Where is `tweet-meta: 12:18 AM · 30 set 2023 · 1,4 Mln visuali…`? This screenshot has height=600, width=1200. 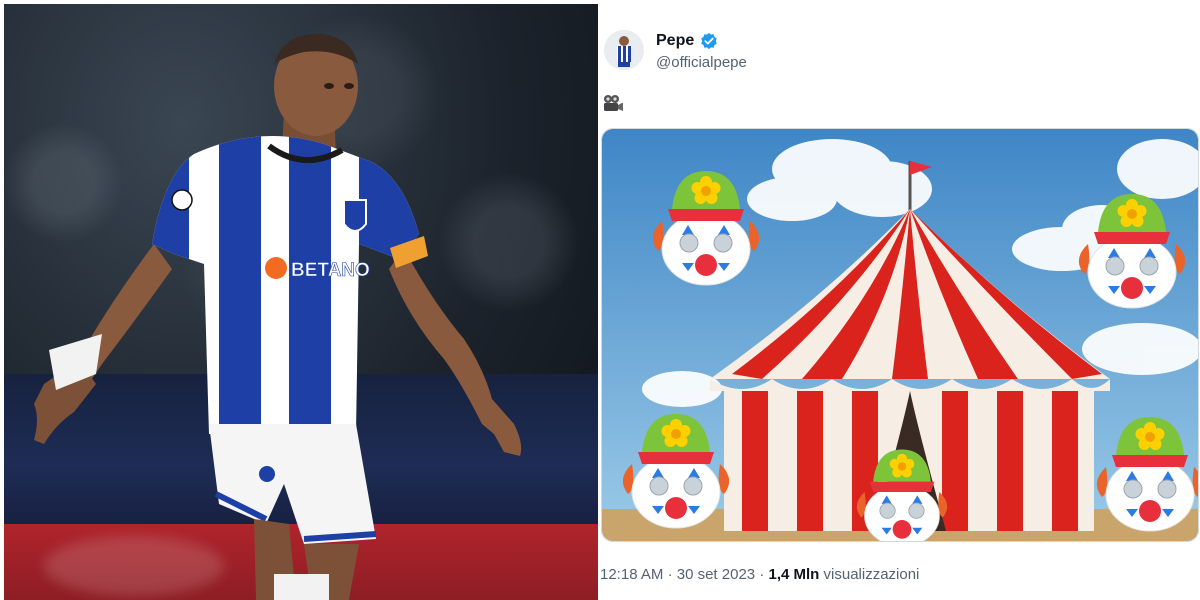 tweet-meta: 12:18 AM · 30 set 2023 · 1,4 Mln visuali… is located at coordinates (759, 574).